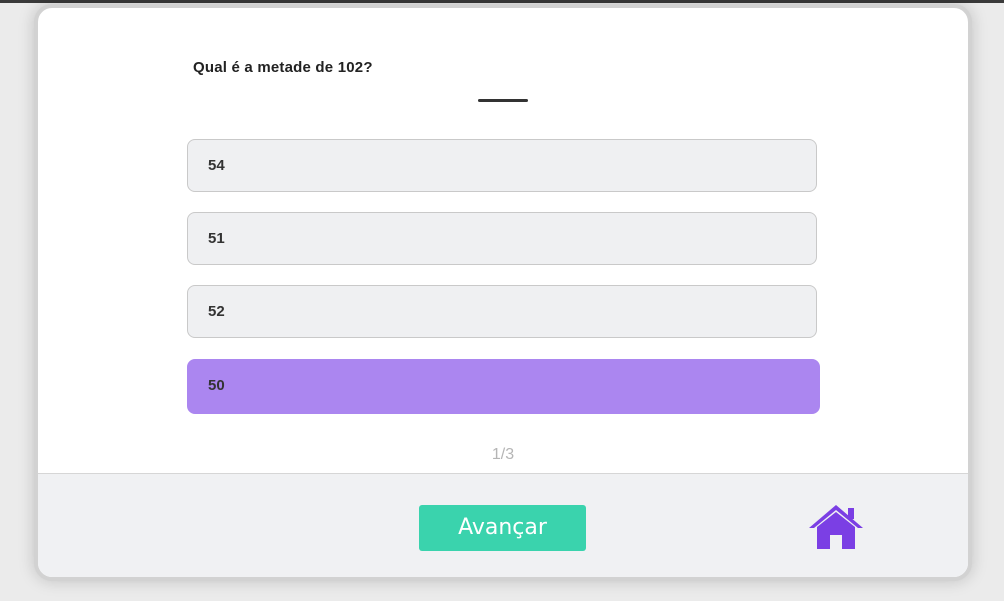  What do you see at coordinates (216, 238) in the screenshot?
I see `answer-option-label: 51` at bounding box center [216, 238].